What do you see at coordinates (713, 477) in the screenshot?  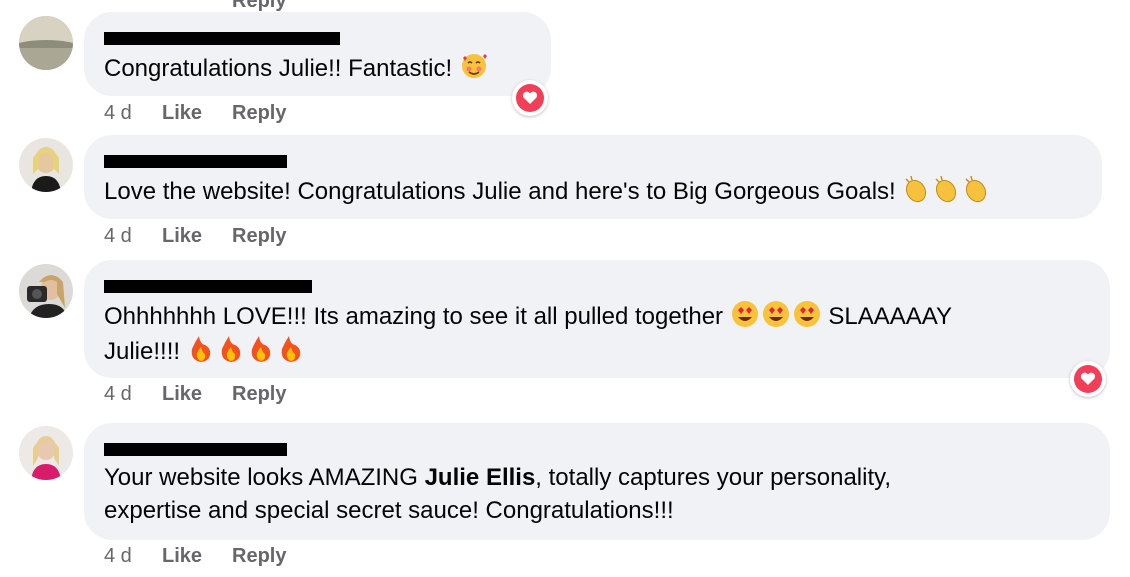 I see `comment-text-content: , totally captures your personality,` at bounding box center [713, 477].